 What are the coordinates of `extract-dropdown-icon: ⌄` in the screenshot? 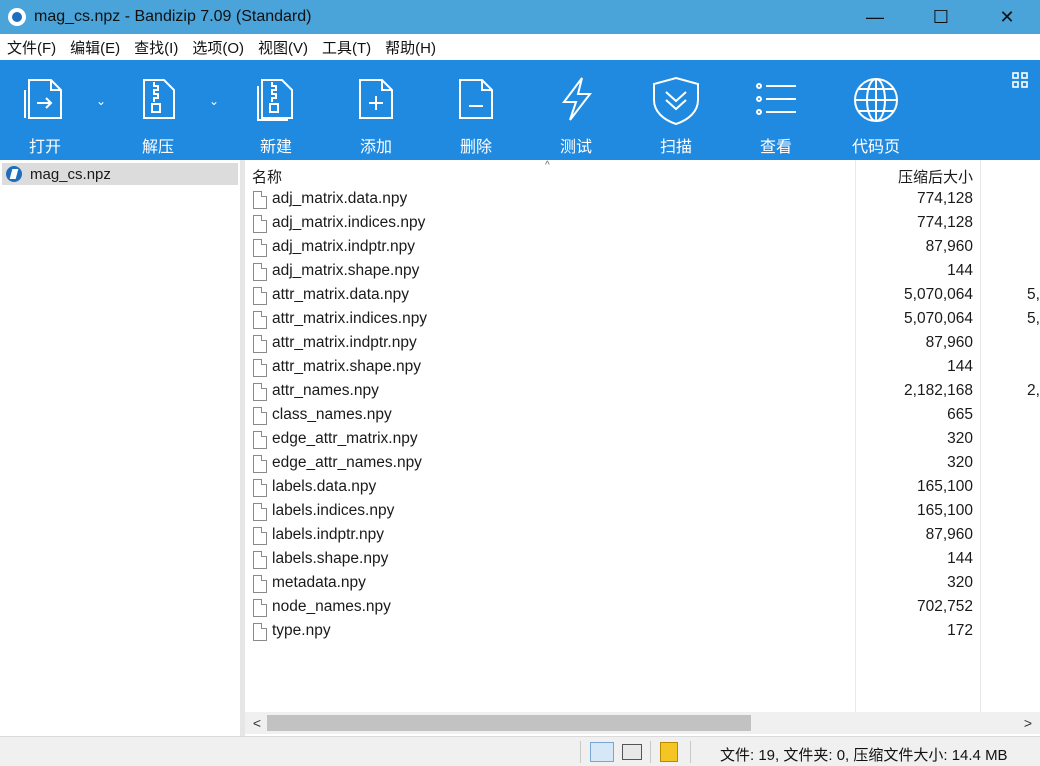 It's located at (214, 101).